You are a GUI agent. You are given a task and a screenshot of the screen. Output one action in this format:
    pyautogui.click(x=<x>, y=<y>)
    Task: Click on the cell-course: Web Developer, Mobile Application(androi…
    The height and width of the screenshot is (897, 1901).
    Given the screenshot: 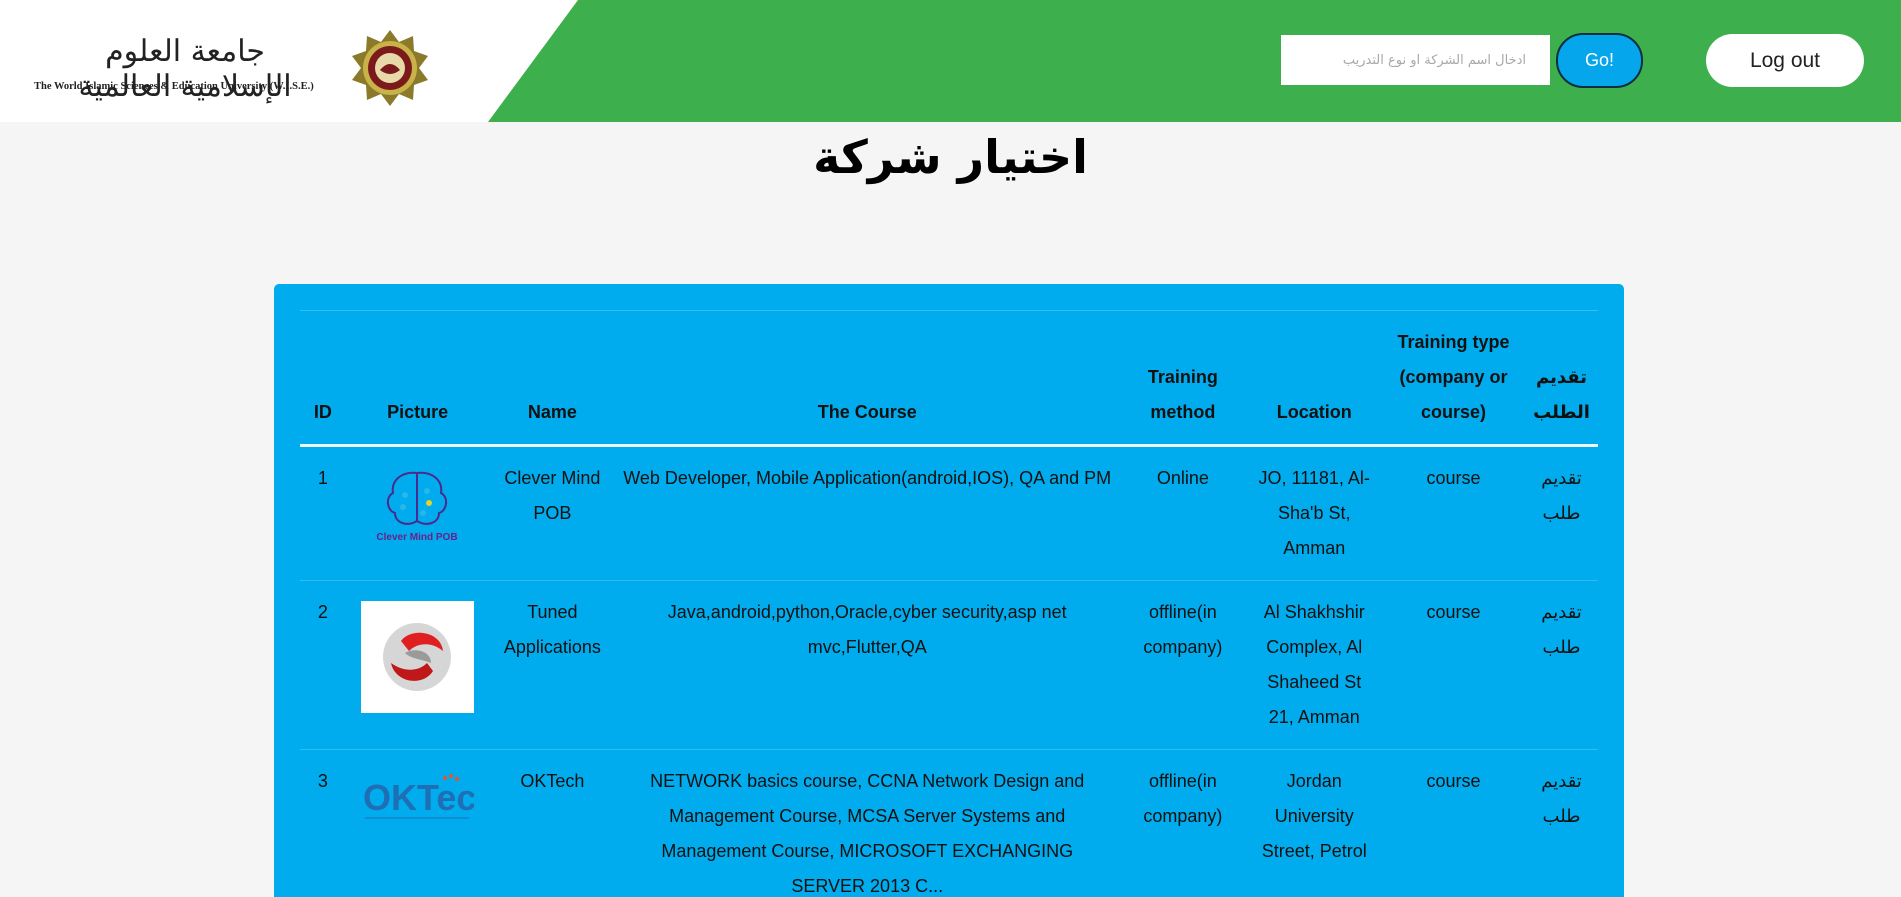 What is the action you would take?
    pyautogui.click(x=867, y=513)
    